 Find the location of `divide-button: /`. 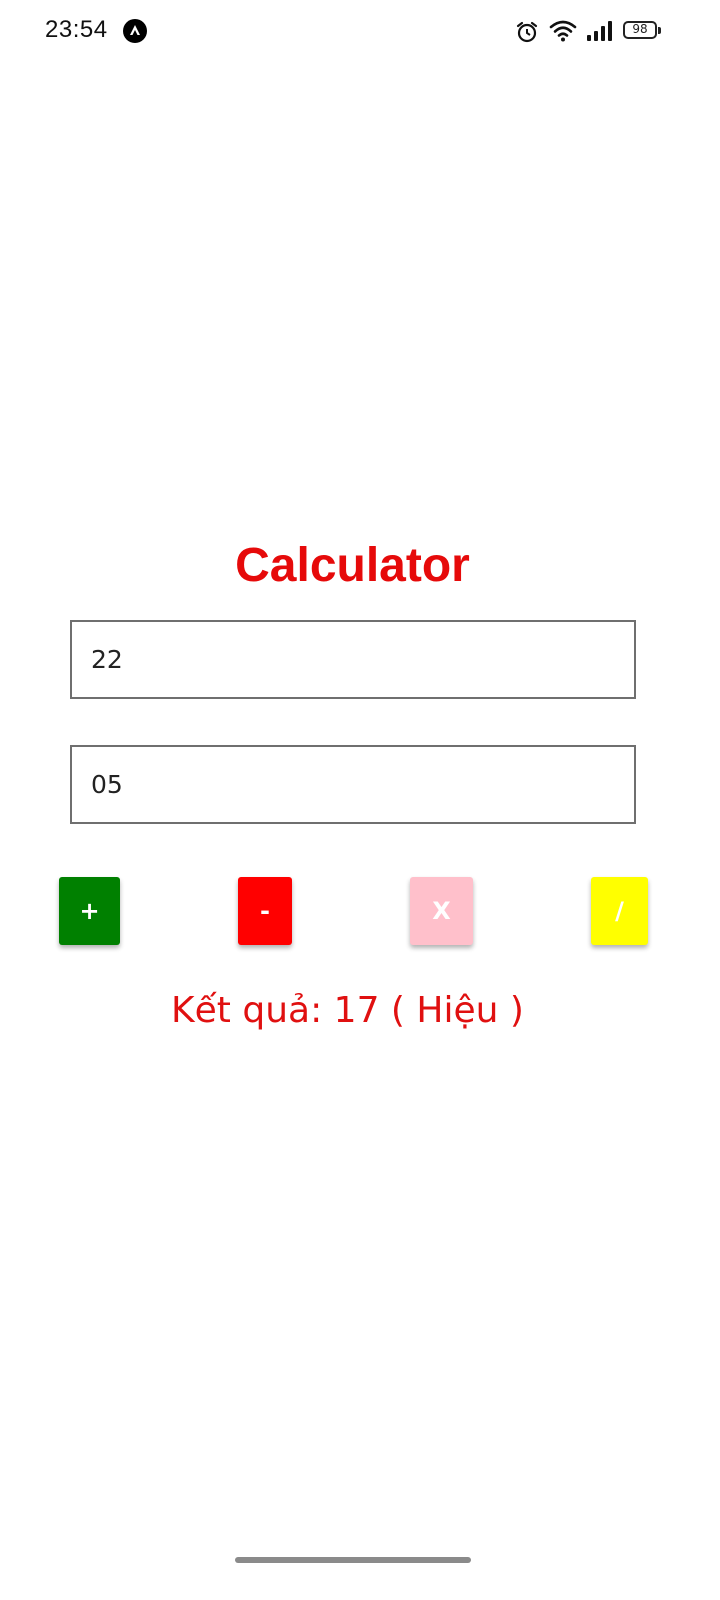

divide-button: / is located at coordinates (619, 911).